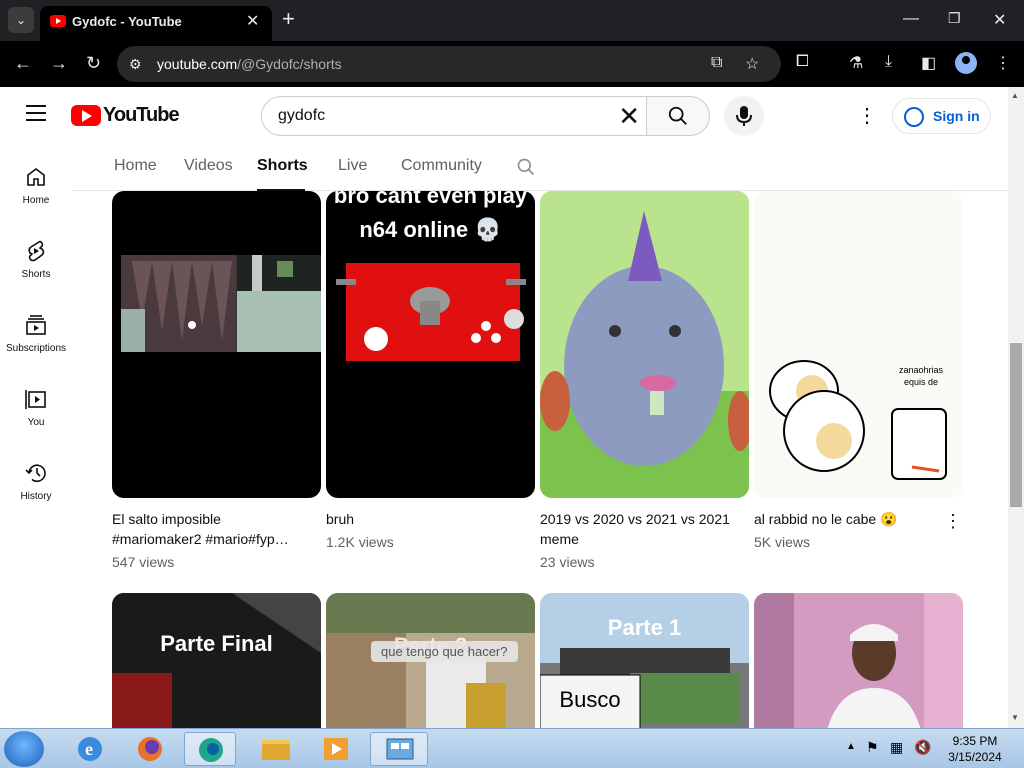  What do you see at coordinates (276, 749) in the screenshot?
I see `file-explorer-icon` at bounding box center [276, 749].